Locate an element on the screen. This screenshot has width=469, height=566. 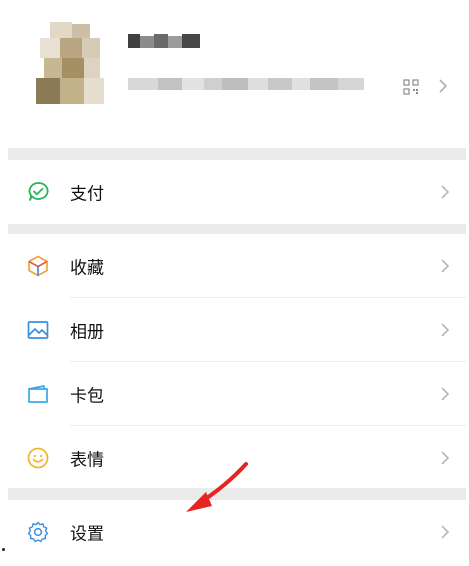
smiley-icon is located at coordinates (38, 458).